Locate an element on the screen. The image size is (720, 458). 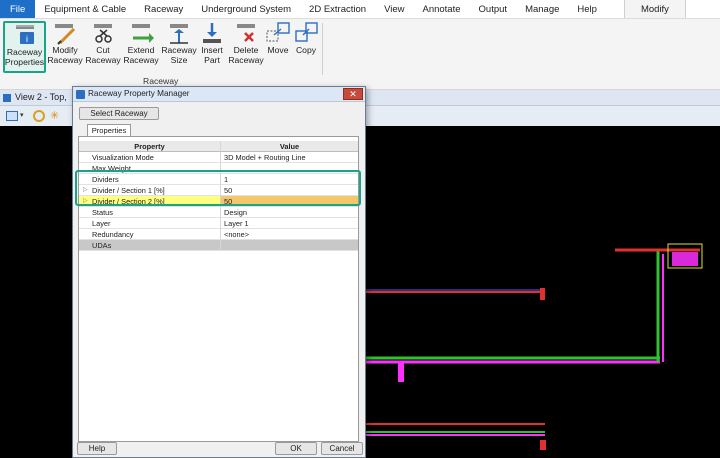
ok-button: OK is located at coordinates (296, 448).